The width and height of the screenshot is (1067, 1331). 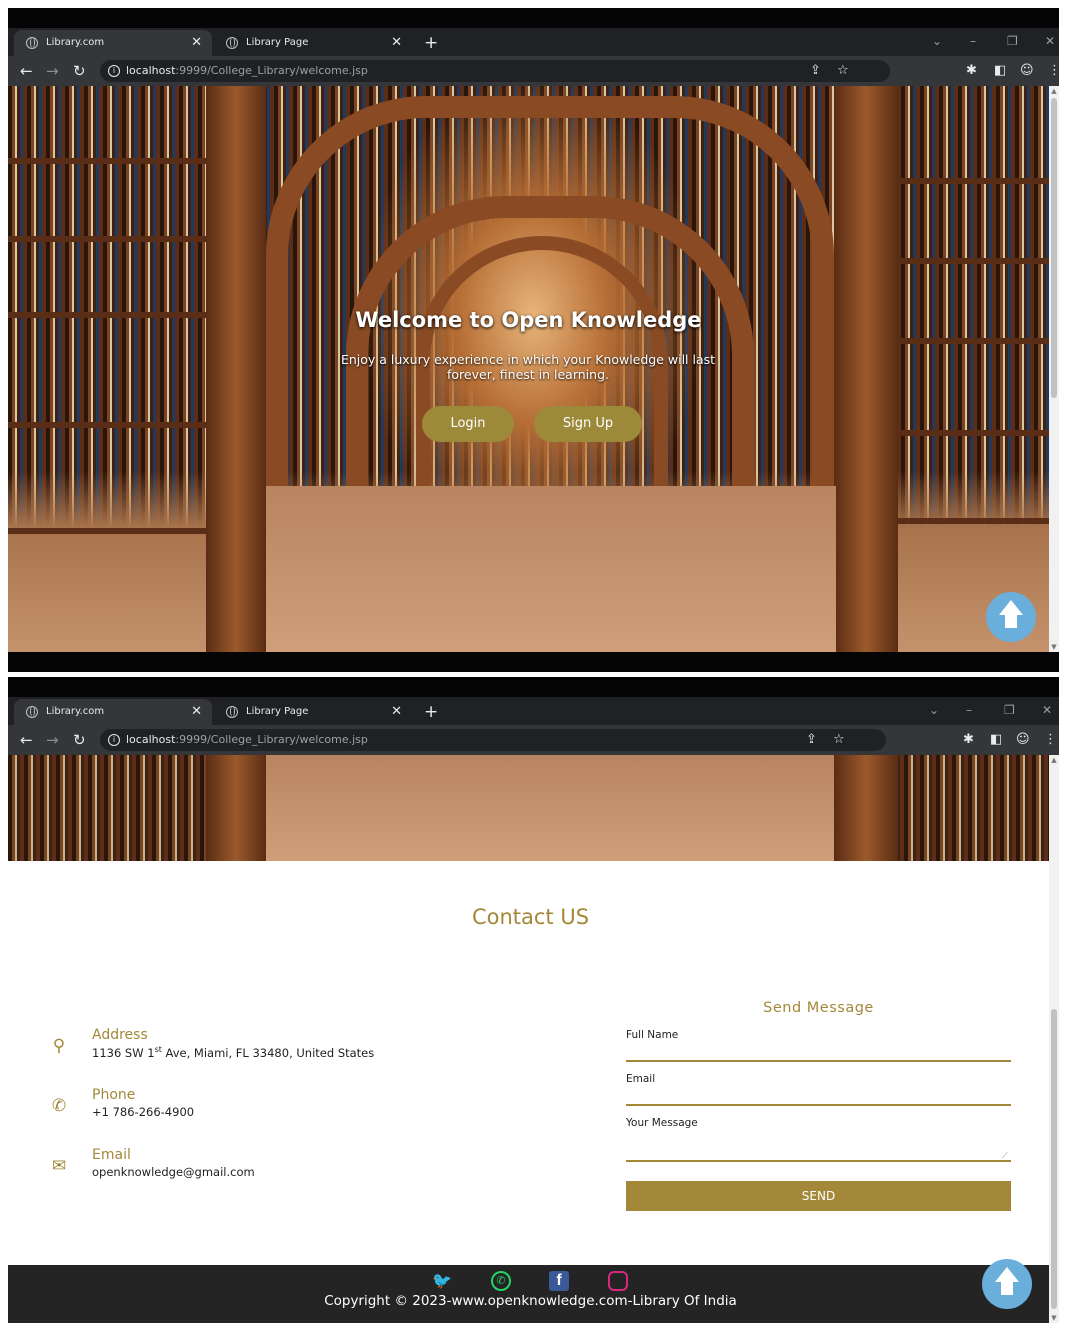 What do you see at coordinates (120, 1035) in the screenshot?
I see `address-title: Address` at bounding box center [120, 1035].